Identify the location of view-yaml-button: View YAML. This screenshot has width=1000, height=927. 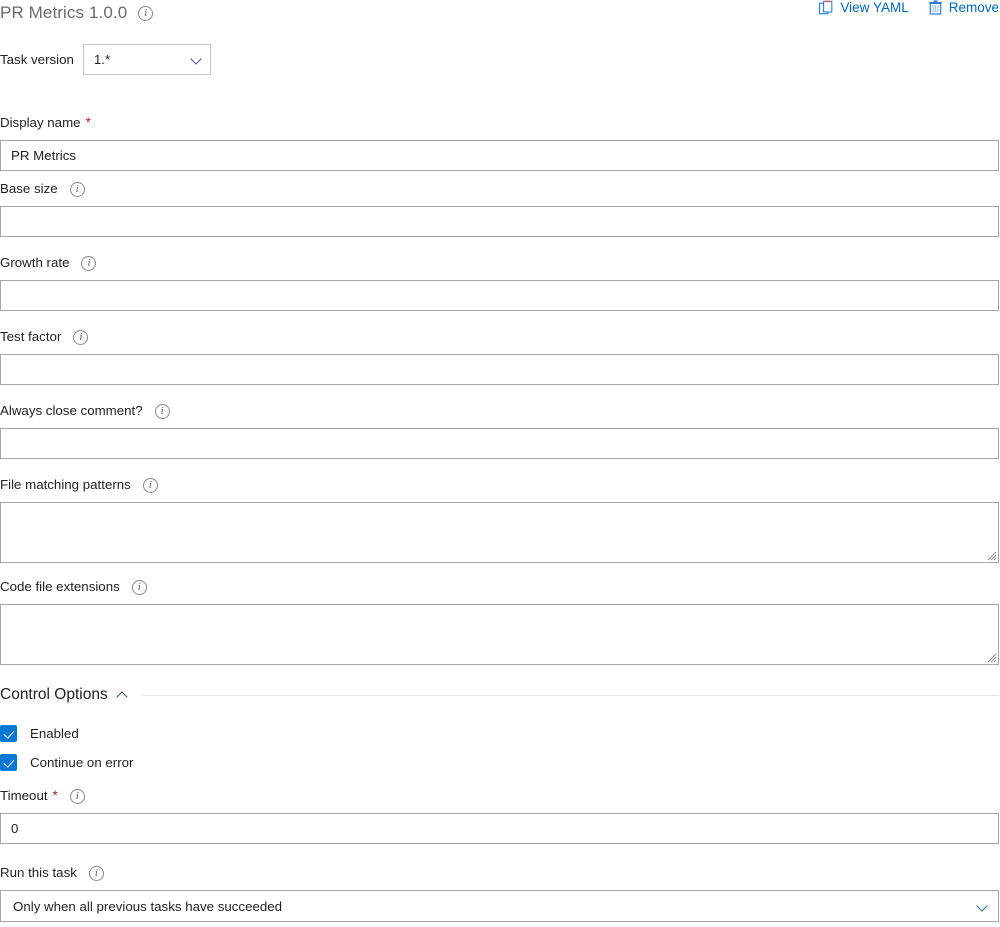
(864, 7).